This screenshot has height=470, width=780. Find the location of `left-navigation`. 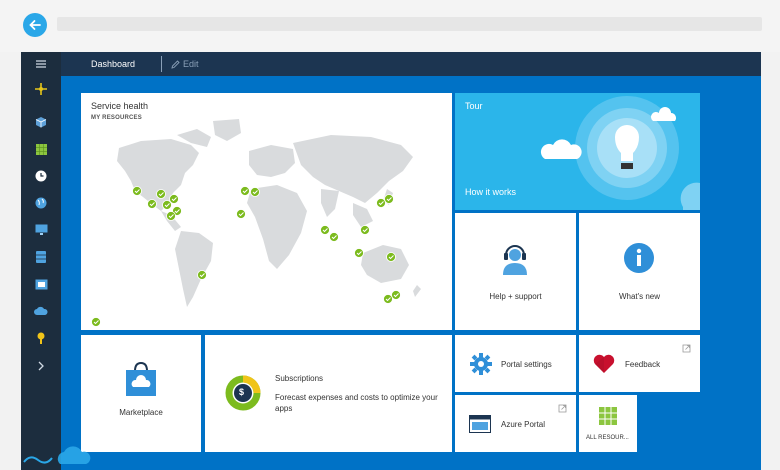

left-navigation is located at coordinates (41, 261).